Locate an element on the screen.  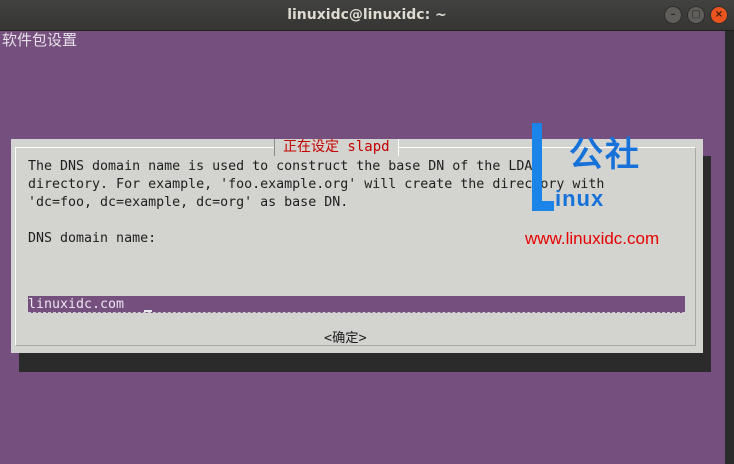
close-icon: × is located at coordinates (719, 15).